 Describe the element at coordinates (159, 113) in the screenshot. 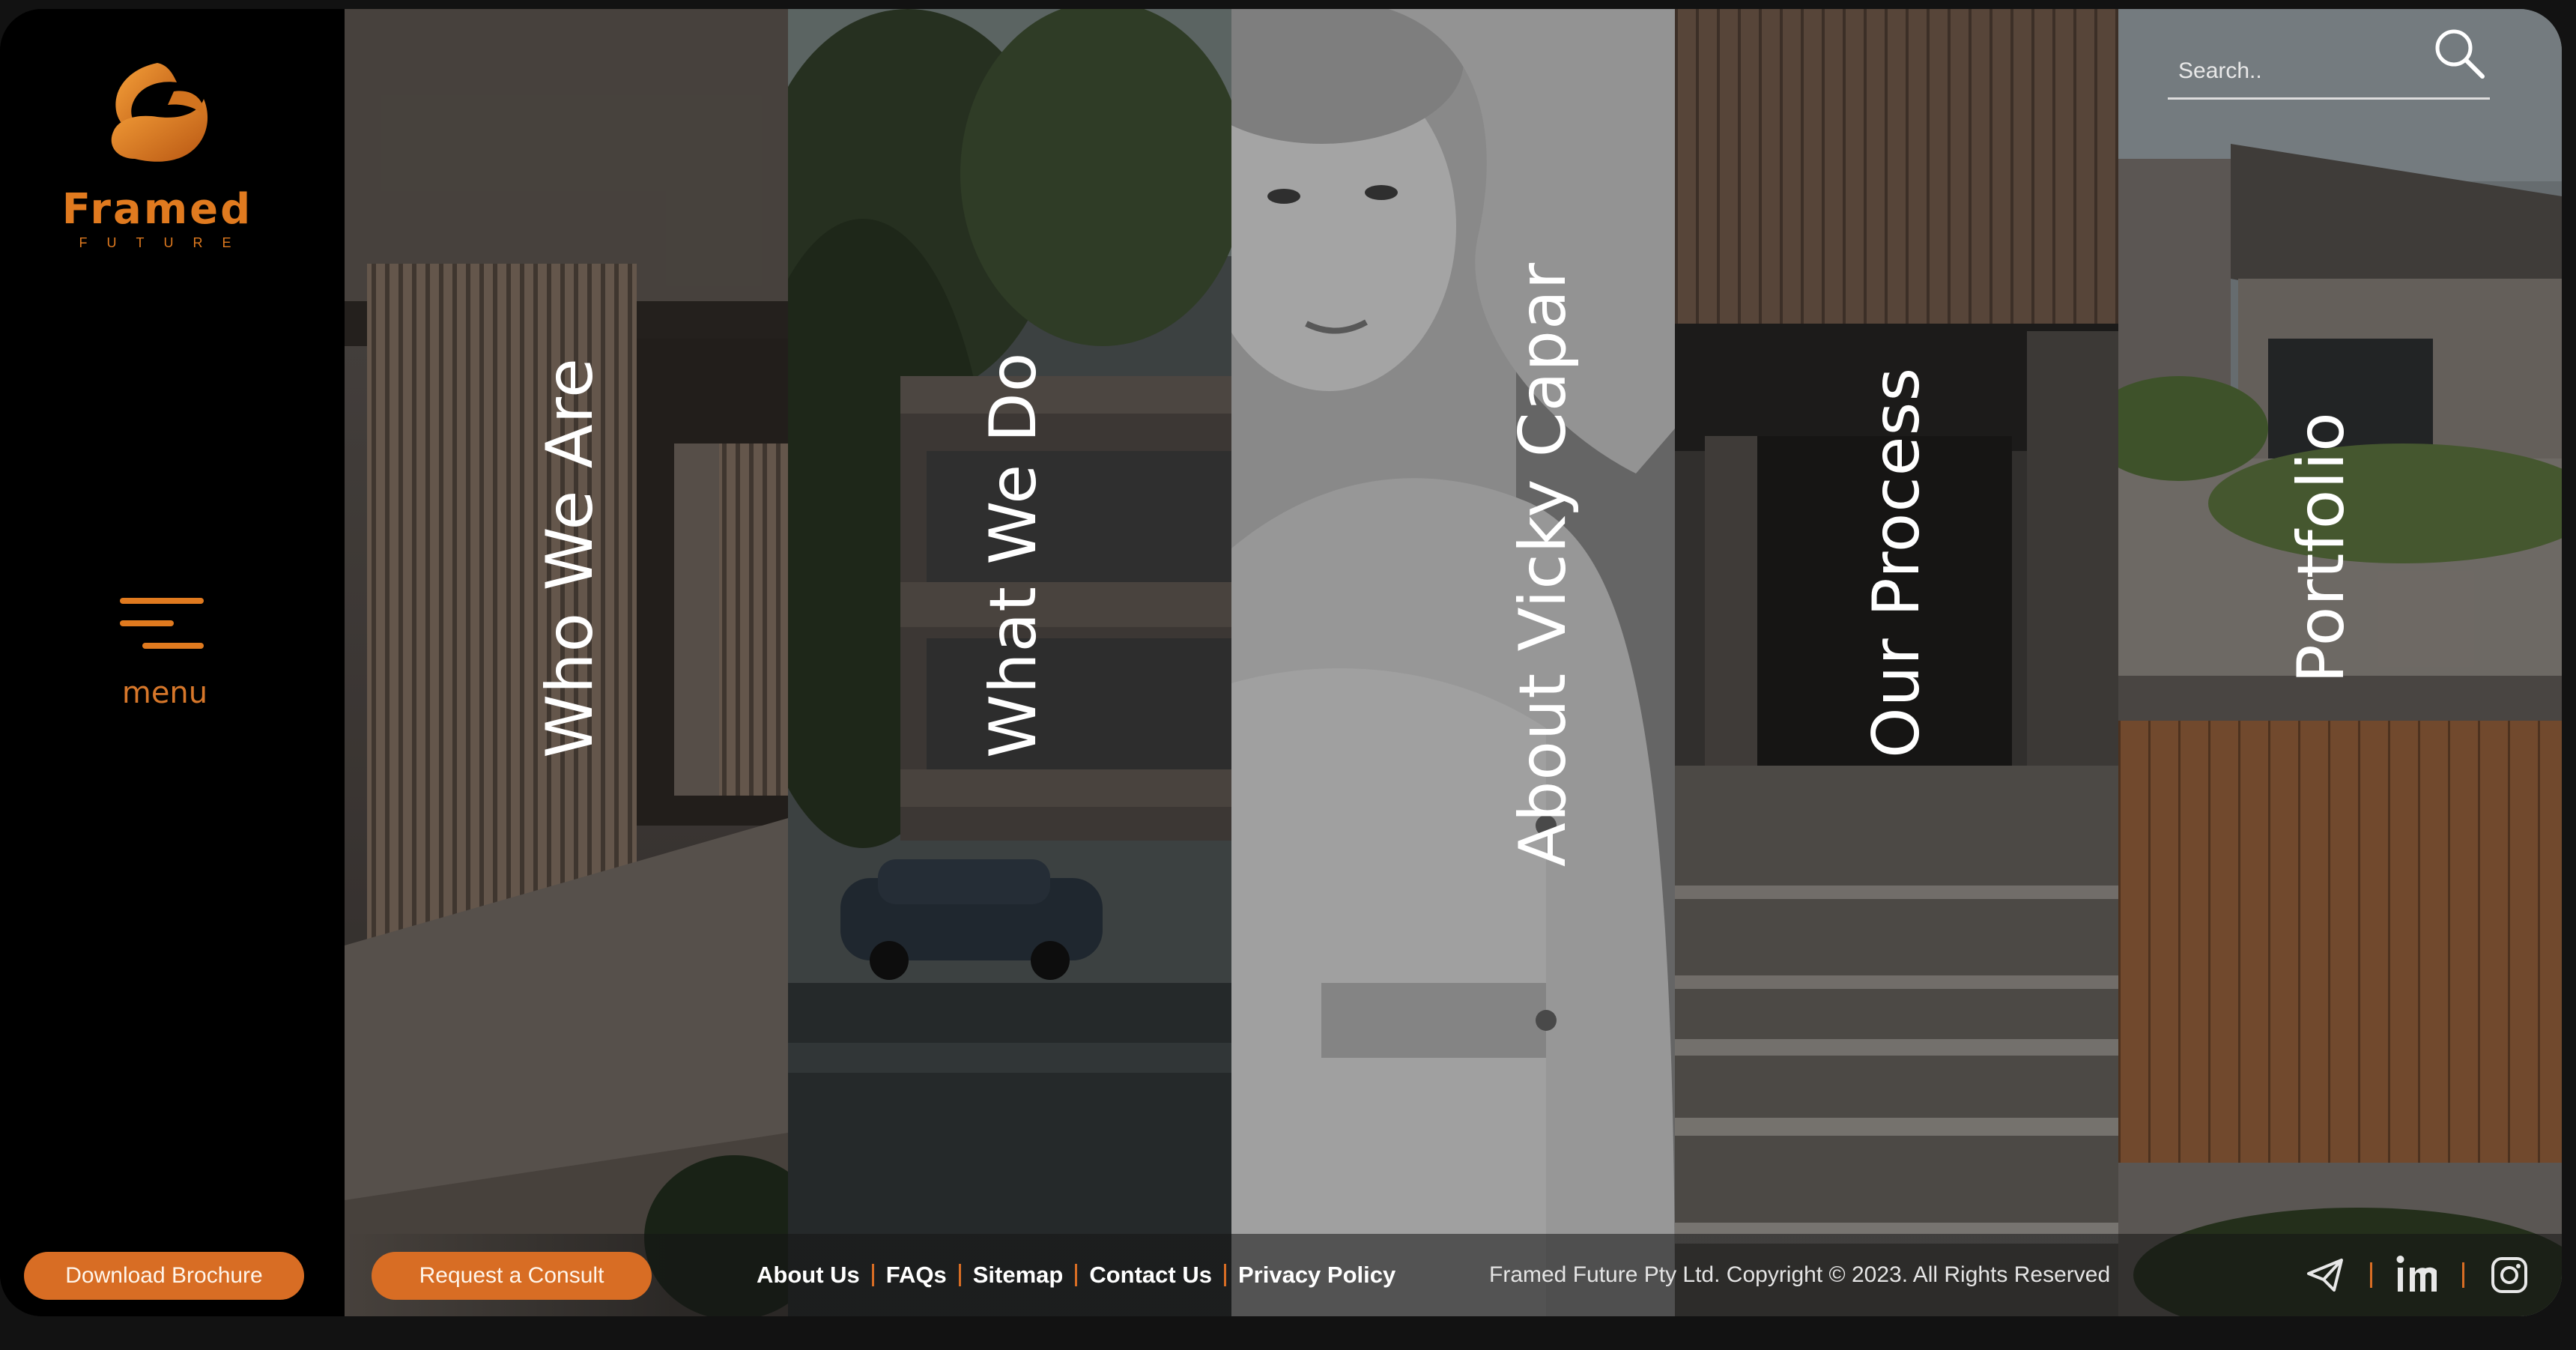

I see `framed-logo-icon` at that location.